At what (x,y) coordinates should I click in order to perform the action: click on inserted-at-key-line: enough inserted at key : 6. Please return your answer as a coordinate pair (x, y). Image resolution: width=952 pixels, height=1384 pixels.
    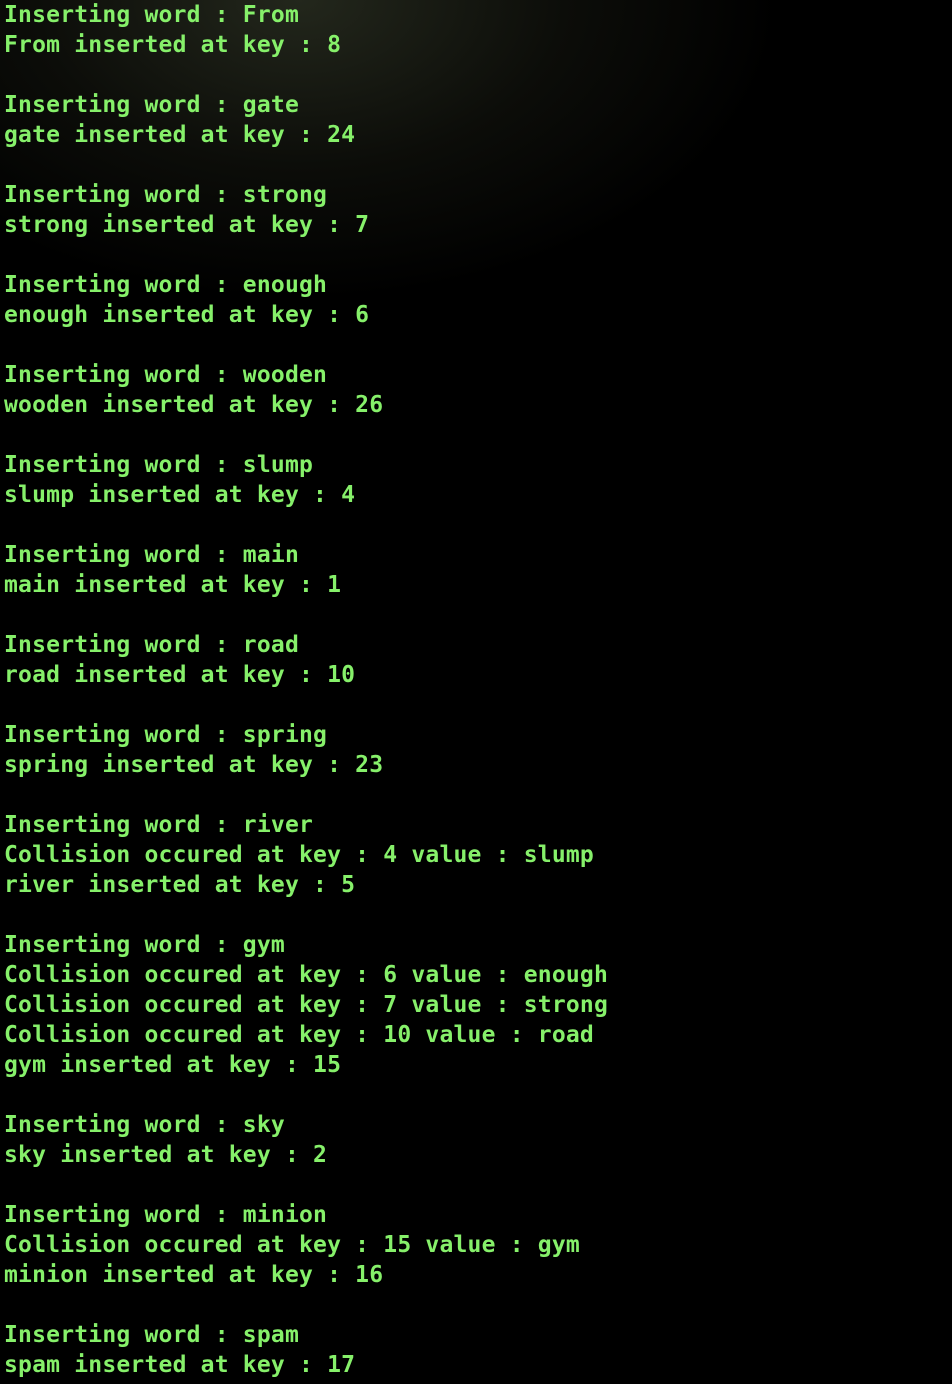
    Looking at the image, I should click on (187, 315).